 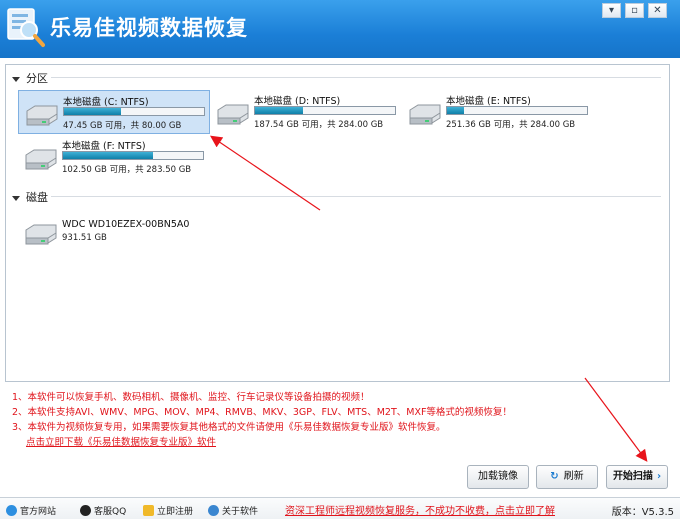 I want to click on disk-item: WDC WD10EZEX-00BN5A0 931.51 GB, so click(x=114, y=232).